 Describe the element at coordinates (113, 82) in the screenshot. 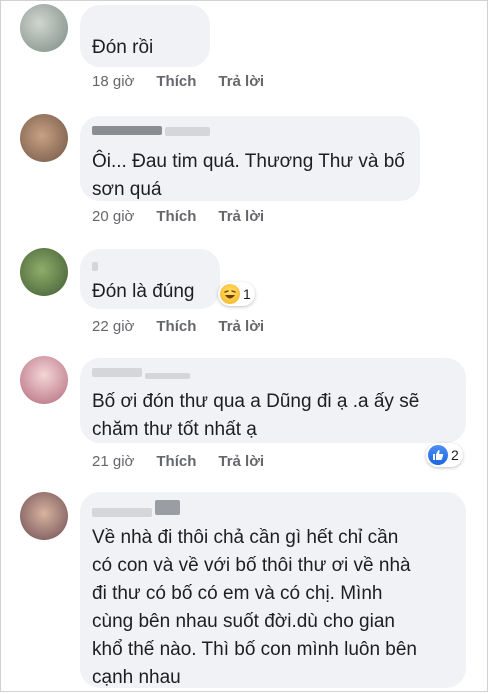

I see `comment-timestamp: 18 giờ` at that location.